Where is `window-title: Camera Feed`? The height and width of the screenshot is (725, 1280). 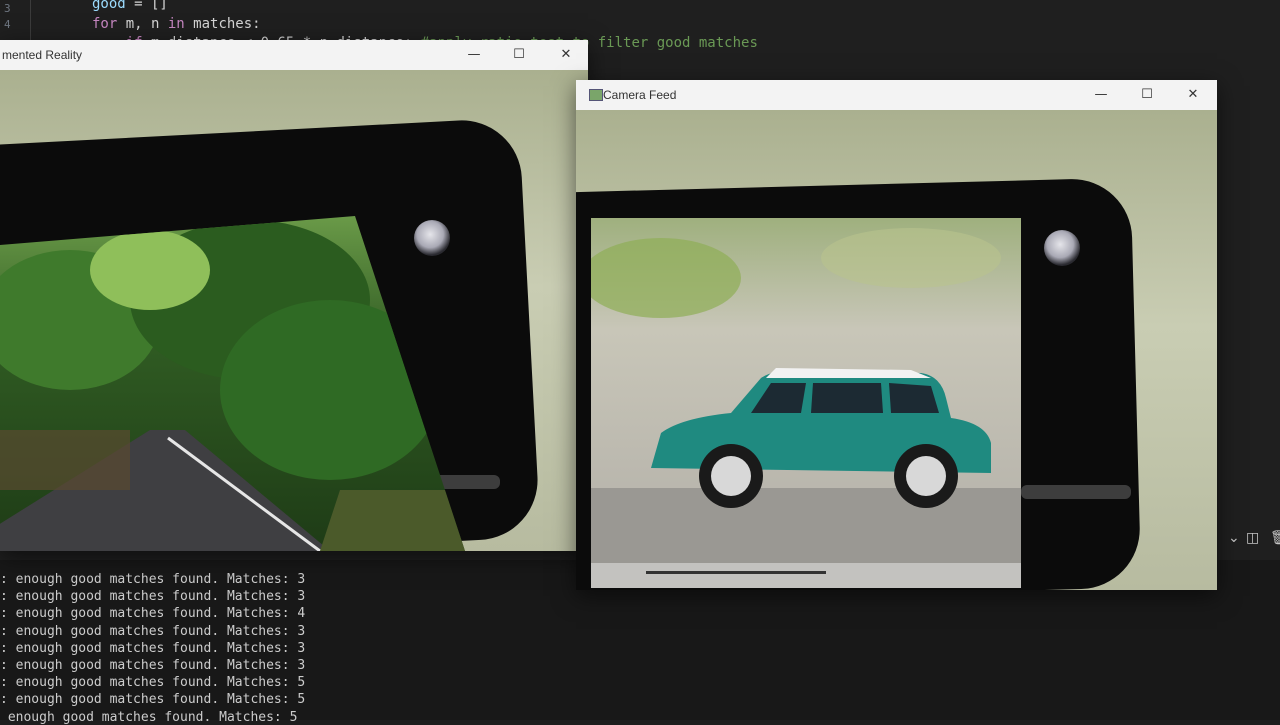 window-title: Camera Feed is located at coordinates (640, 95).